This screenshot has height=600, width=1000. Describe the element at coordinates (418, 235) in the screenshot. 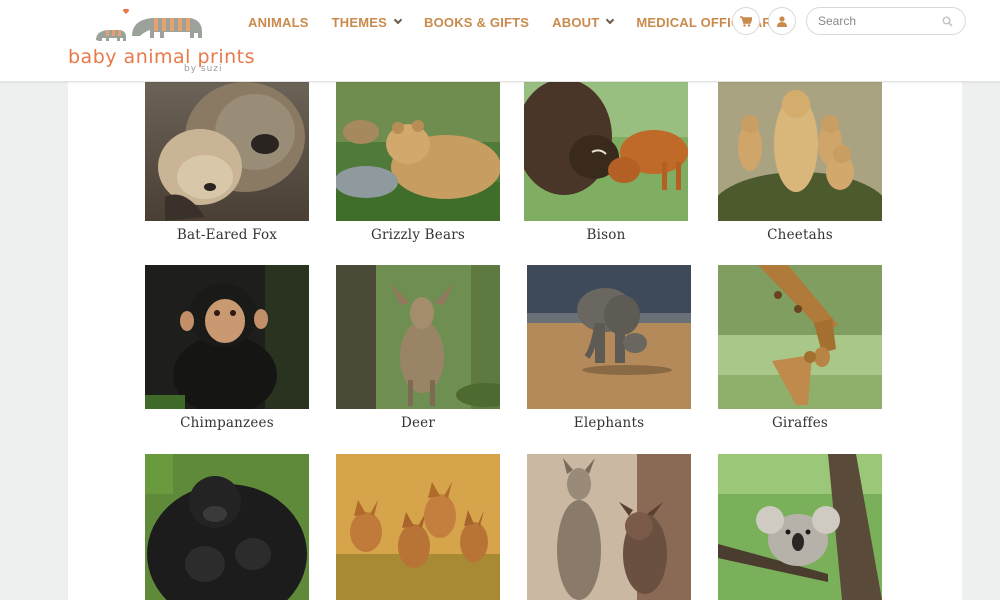

I see `tile-label: Grizzly Bears` at that location.